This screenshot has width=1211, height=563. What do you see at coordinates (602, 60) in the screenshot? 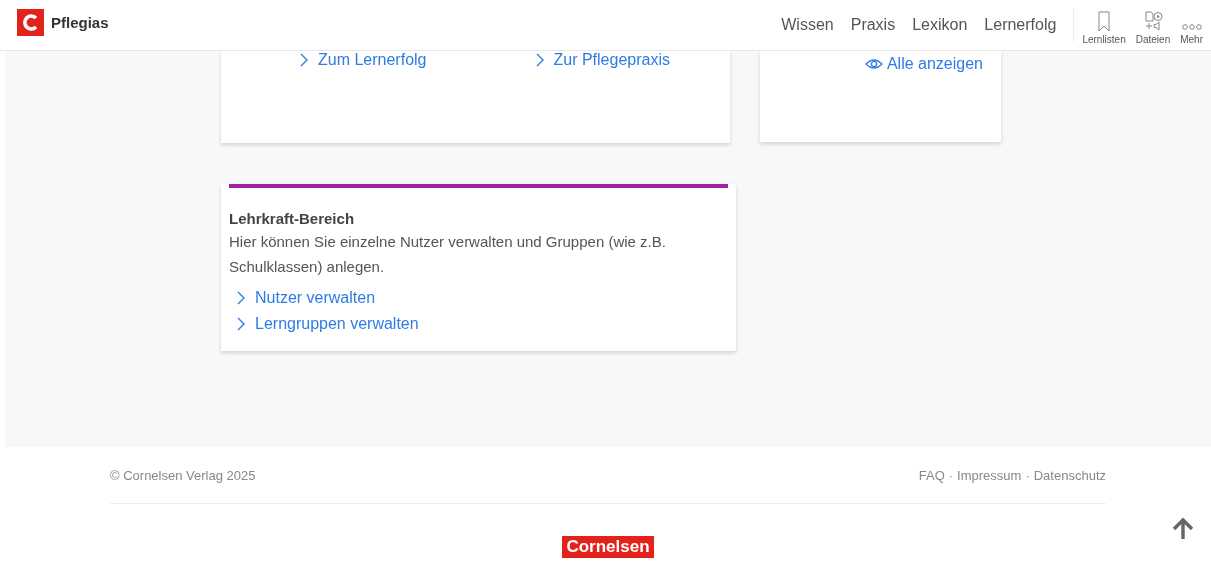
I see `link: Zur Pflegepraxis` at bounding box center [602, 60].